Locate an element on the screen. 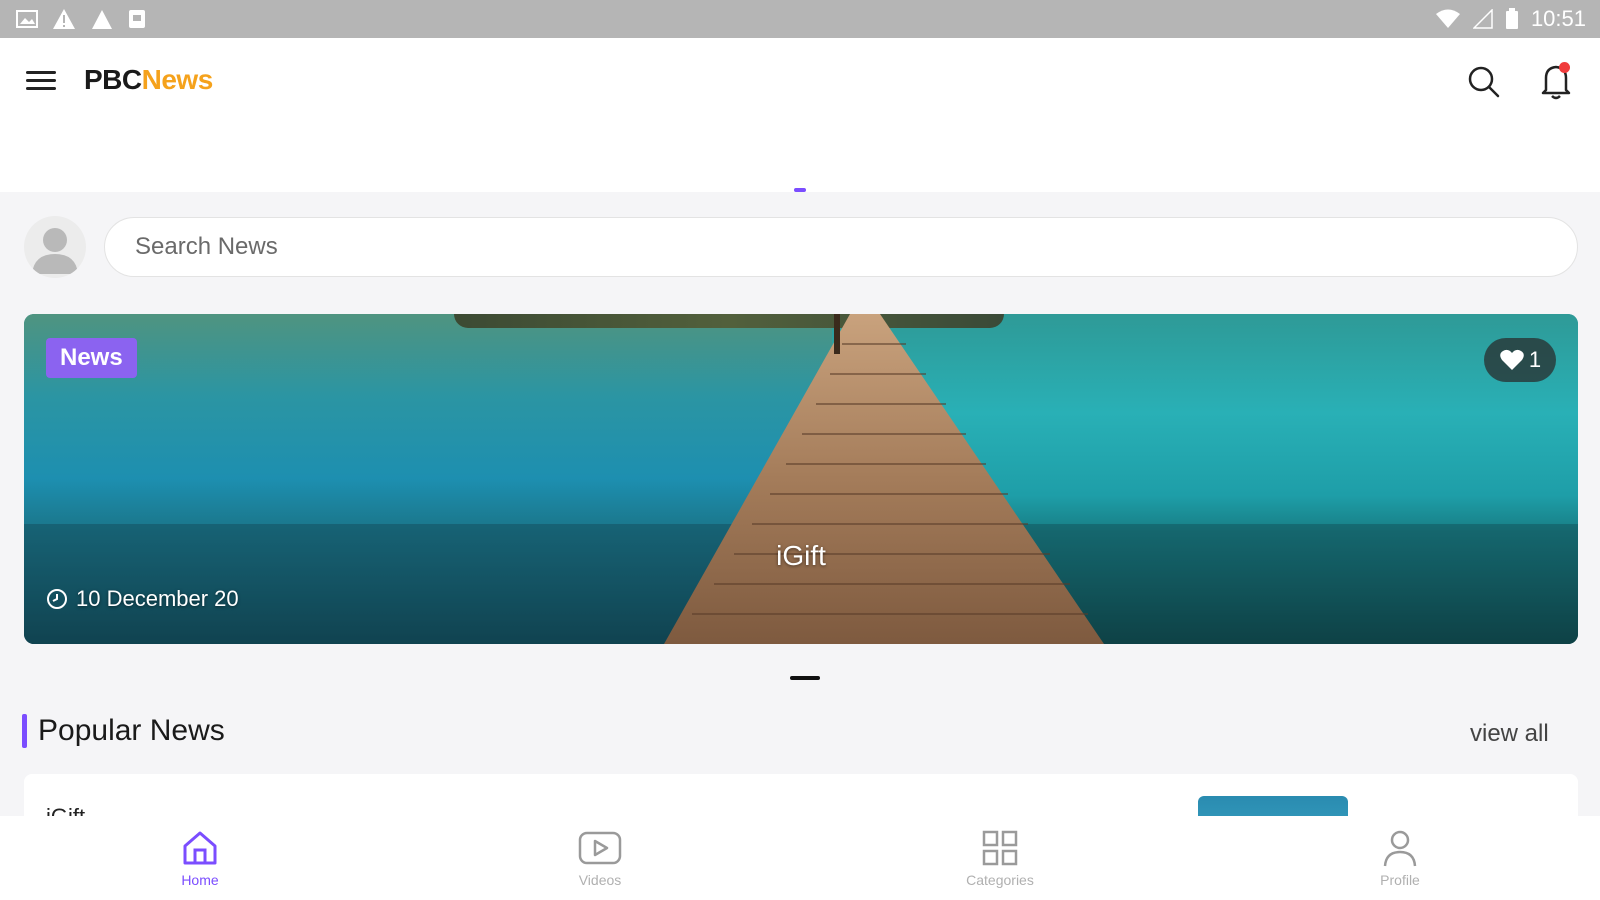 Image resolution: width=1600 pixels, height=900 pixels. nav-home: Home is located at coordinates (200, 858).